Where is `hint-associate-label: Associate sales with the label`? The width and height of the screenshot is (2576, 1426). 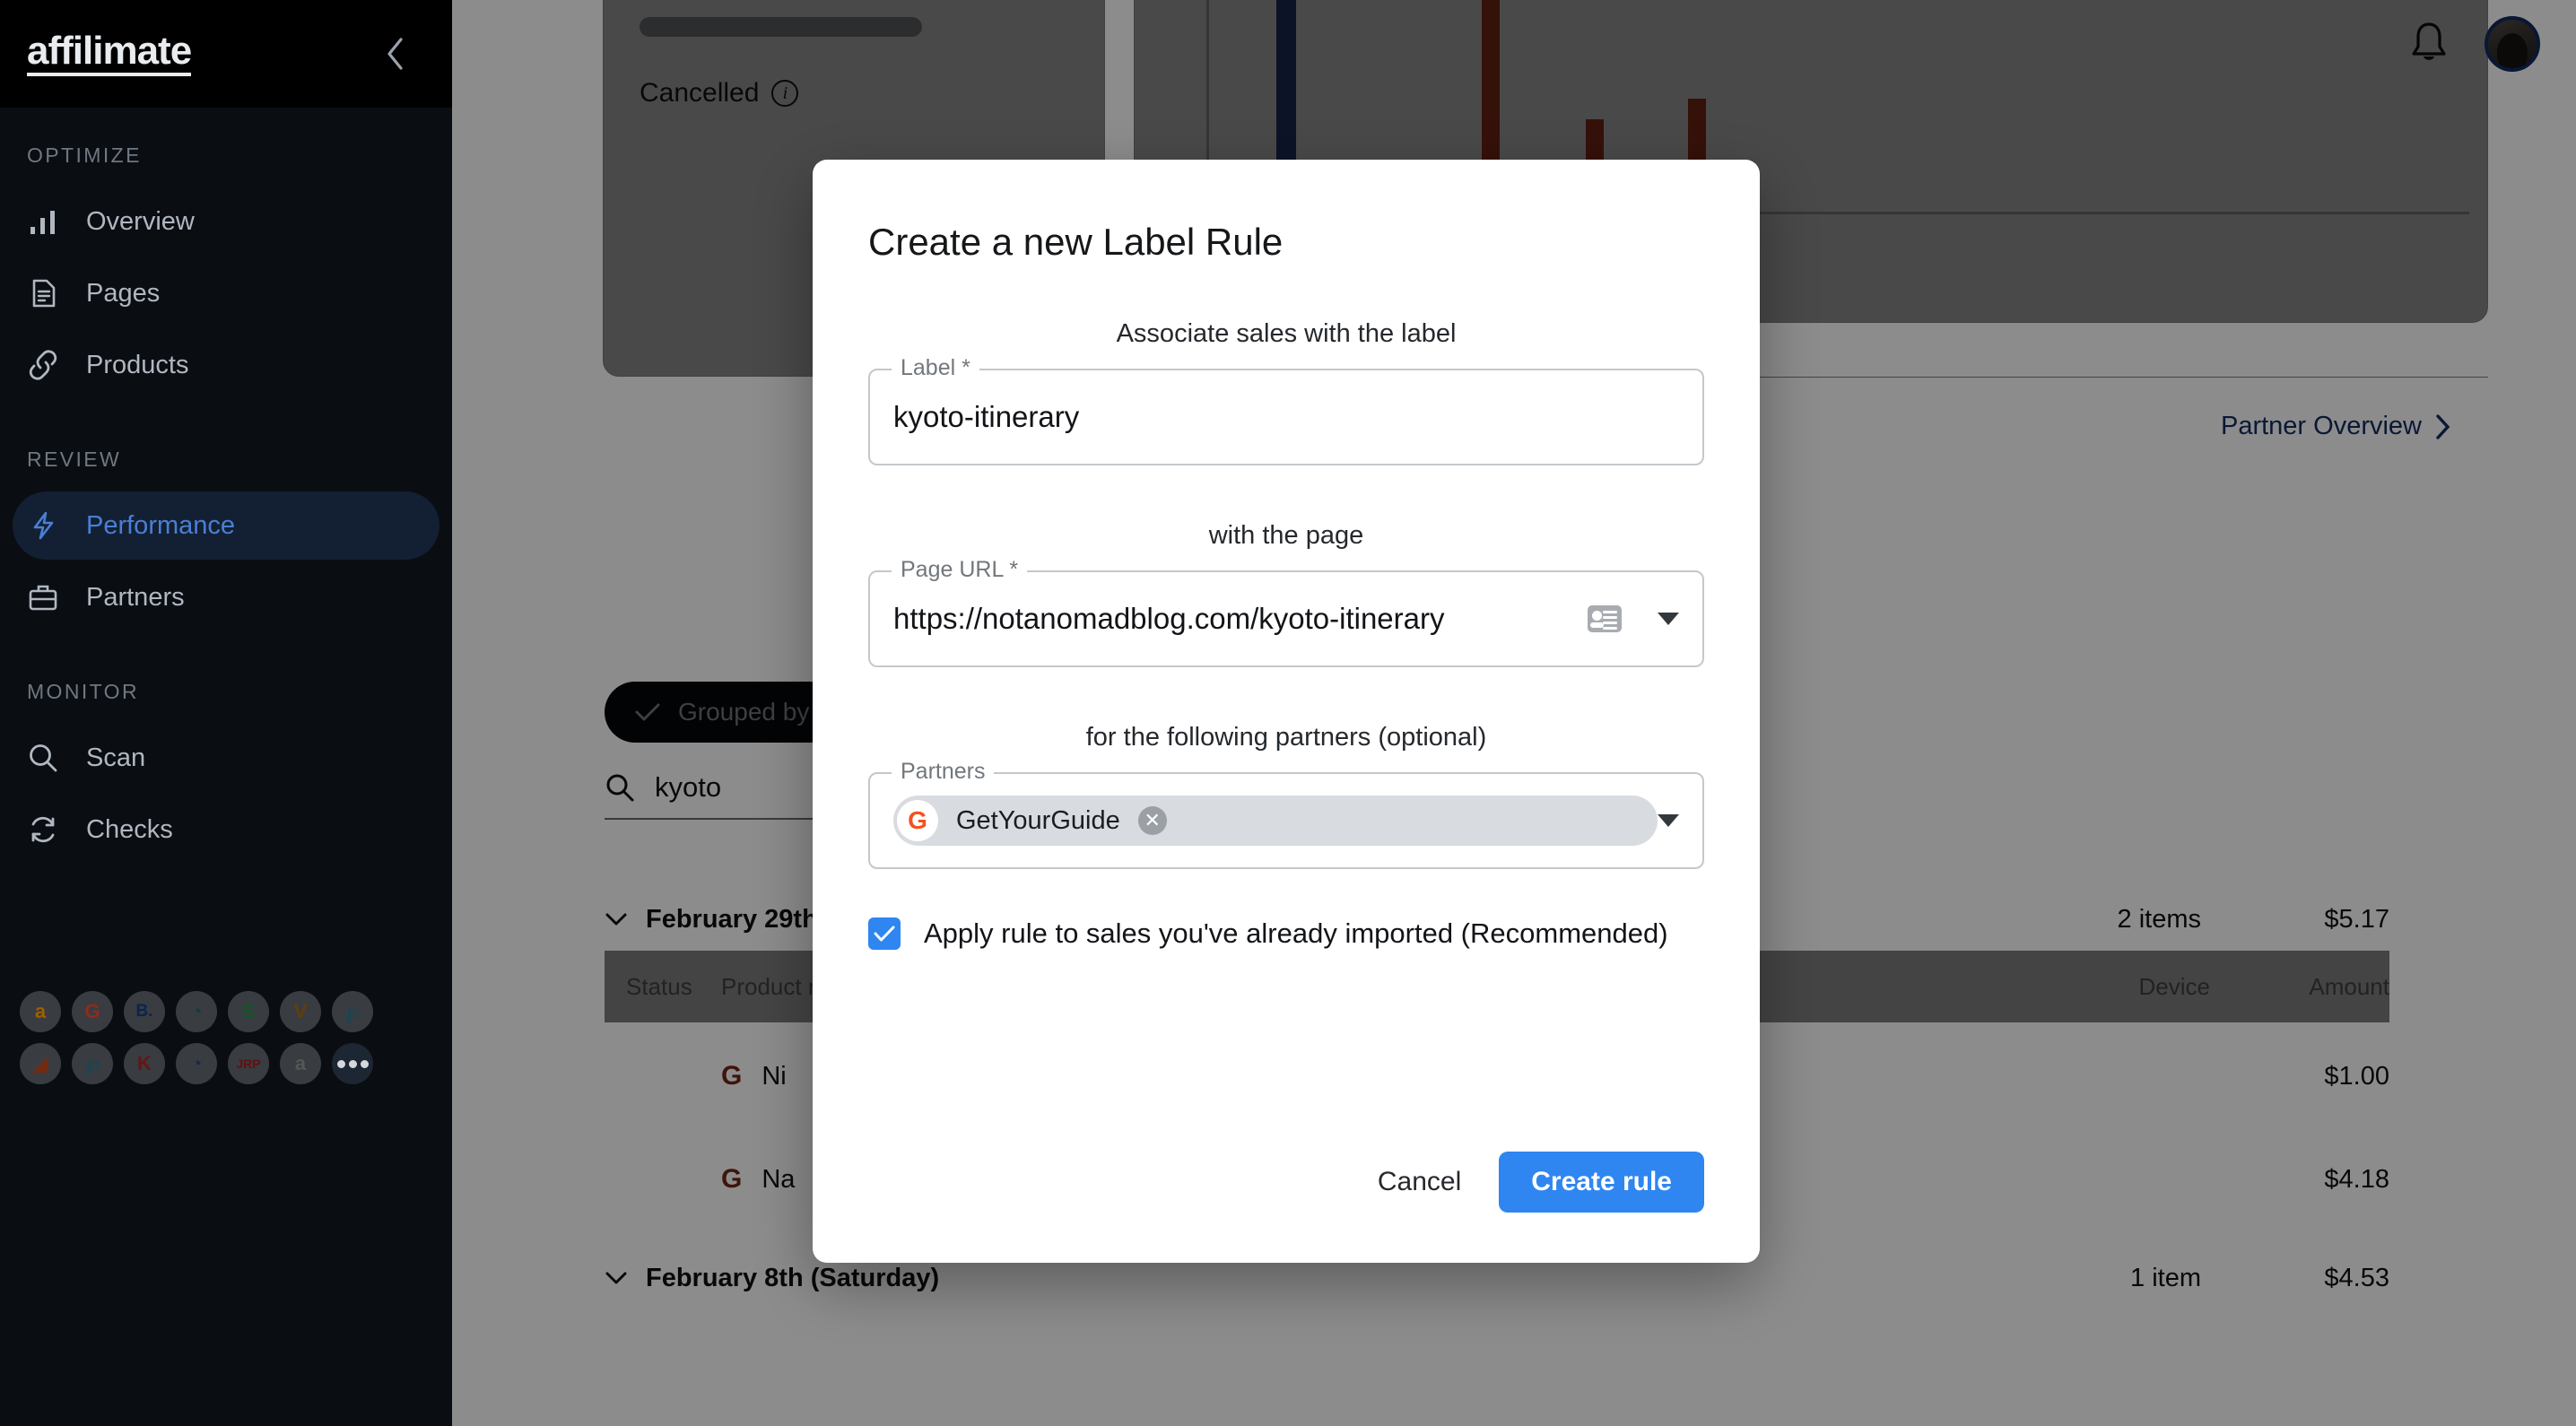
hint-associate-label: Associate sales with the label is located at coordinates (1286, 333).